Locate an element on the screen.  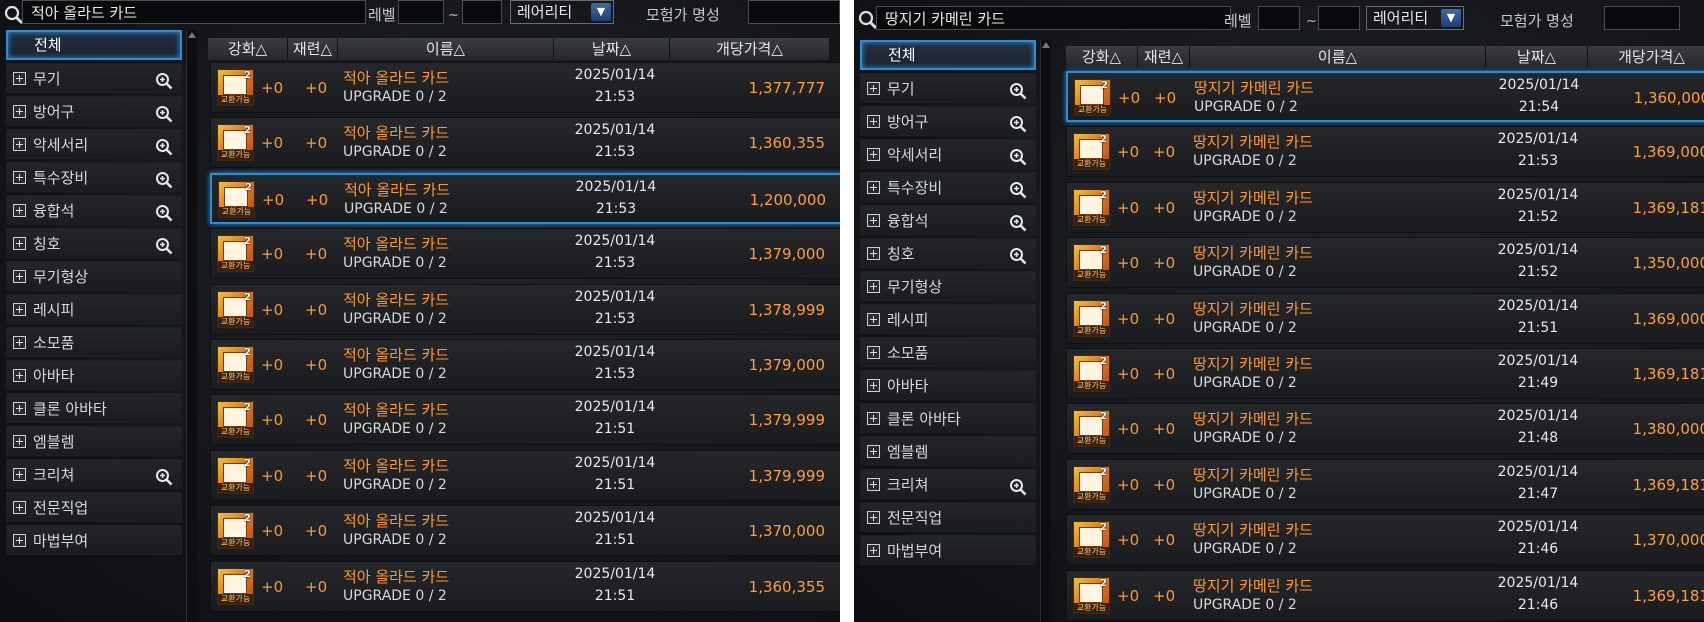
category-item: 클론 아바타 is located at coordinates (948, 418).